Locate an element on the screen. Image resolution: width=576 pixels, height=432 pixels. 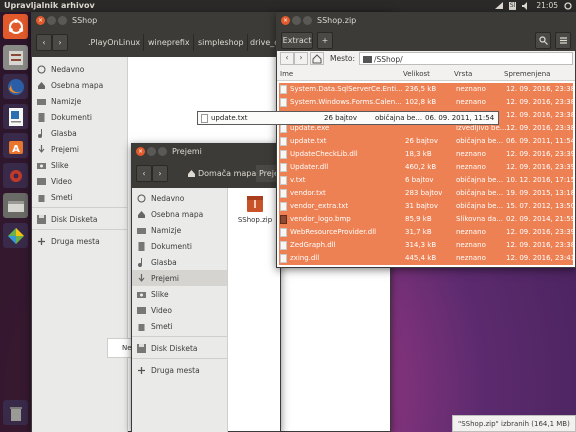
add-files-button: + is located at coordinates (325, 40).